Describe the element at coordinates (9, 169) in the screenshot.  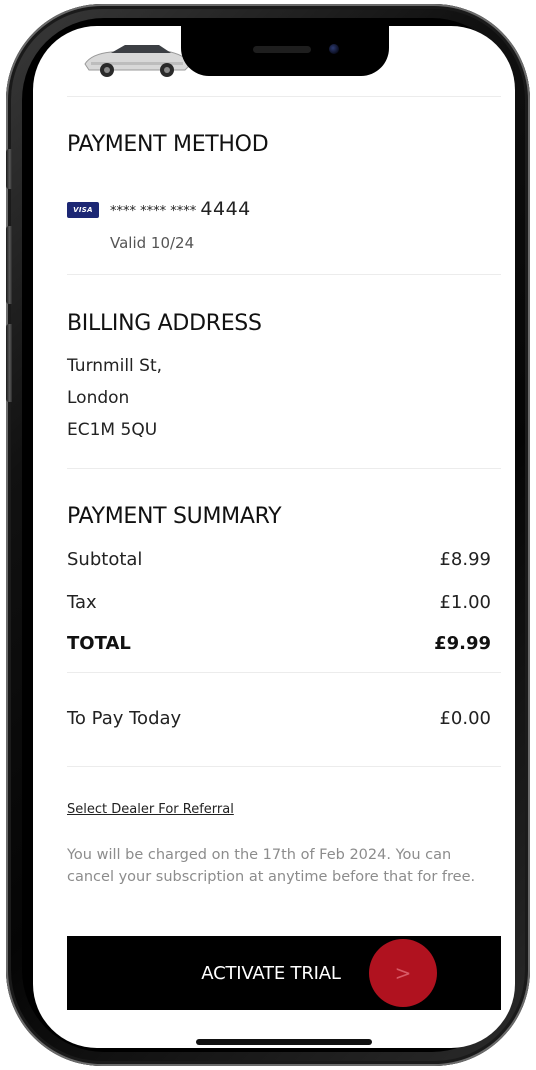
I see `mute-switch` at that location.